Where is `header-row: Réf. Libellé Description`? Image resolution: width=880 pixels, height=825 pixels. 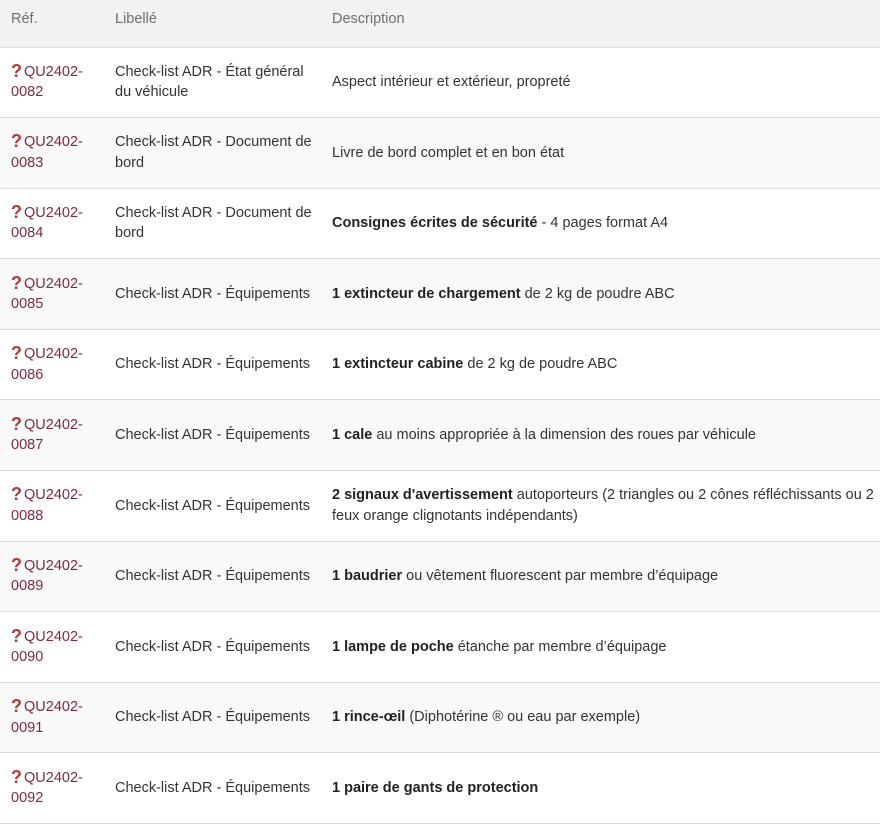 header-row: Réf. Libellé Description is located at coordinates (440, 24).